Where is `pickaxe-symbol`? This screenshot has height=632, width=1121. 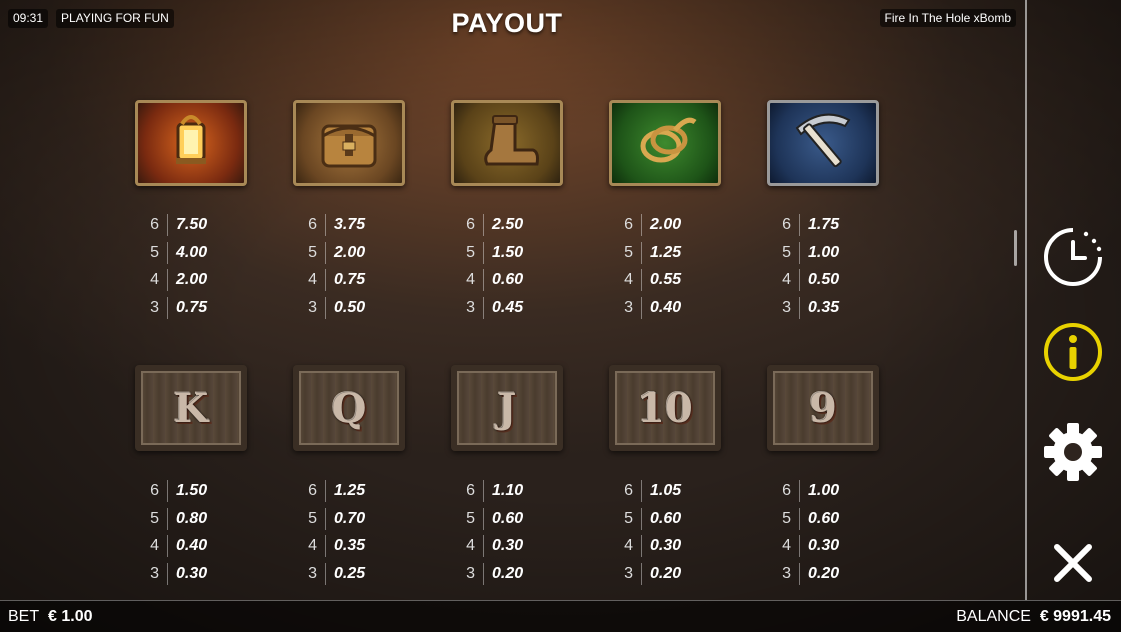 pickaxe-symbol is located at coordinates (823, 143).